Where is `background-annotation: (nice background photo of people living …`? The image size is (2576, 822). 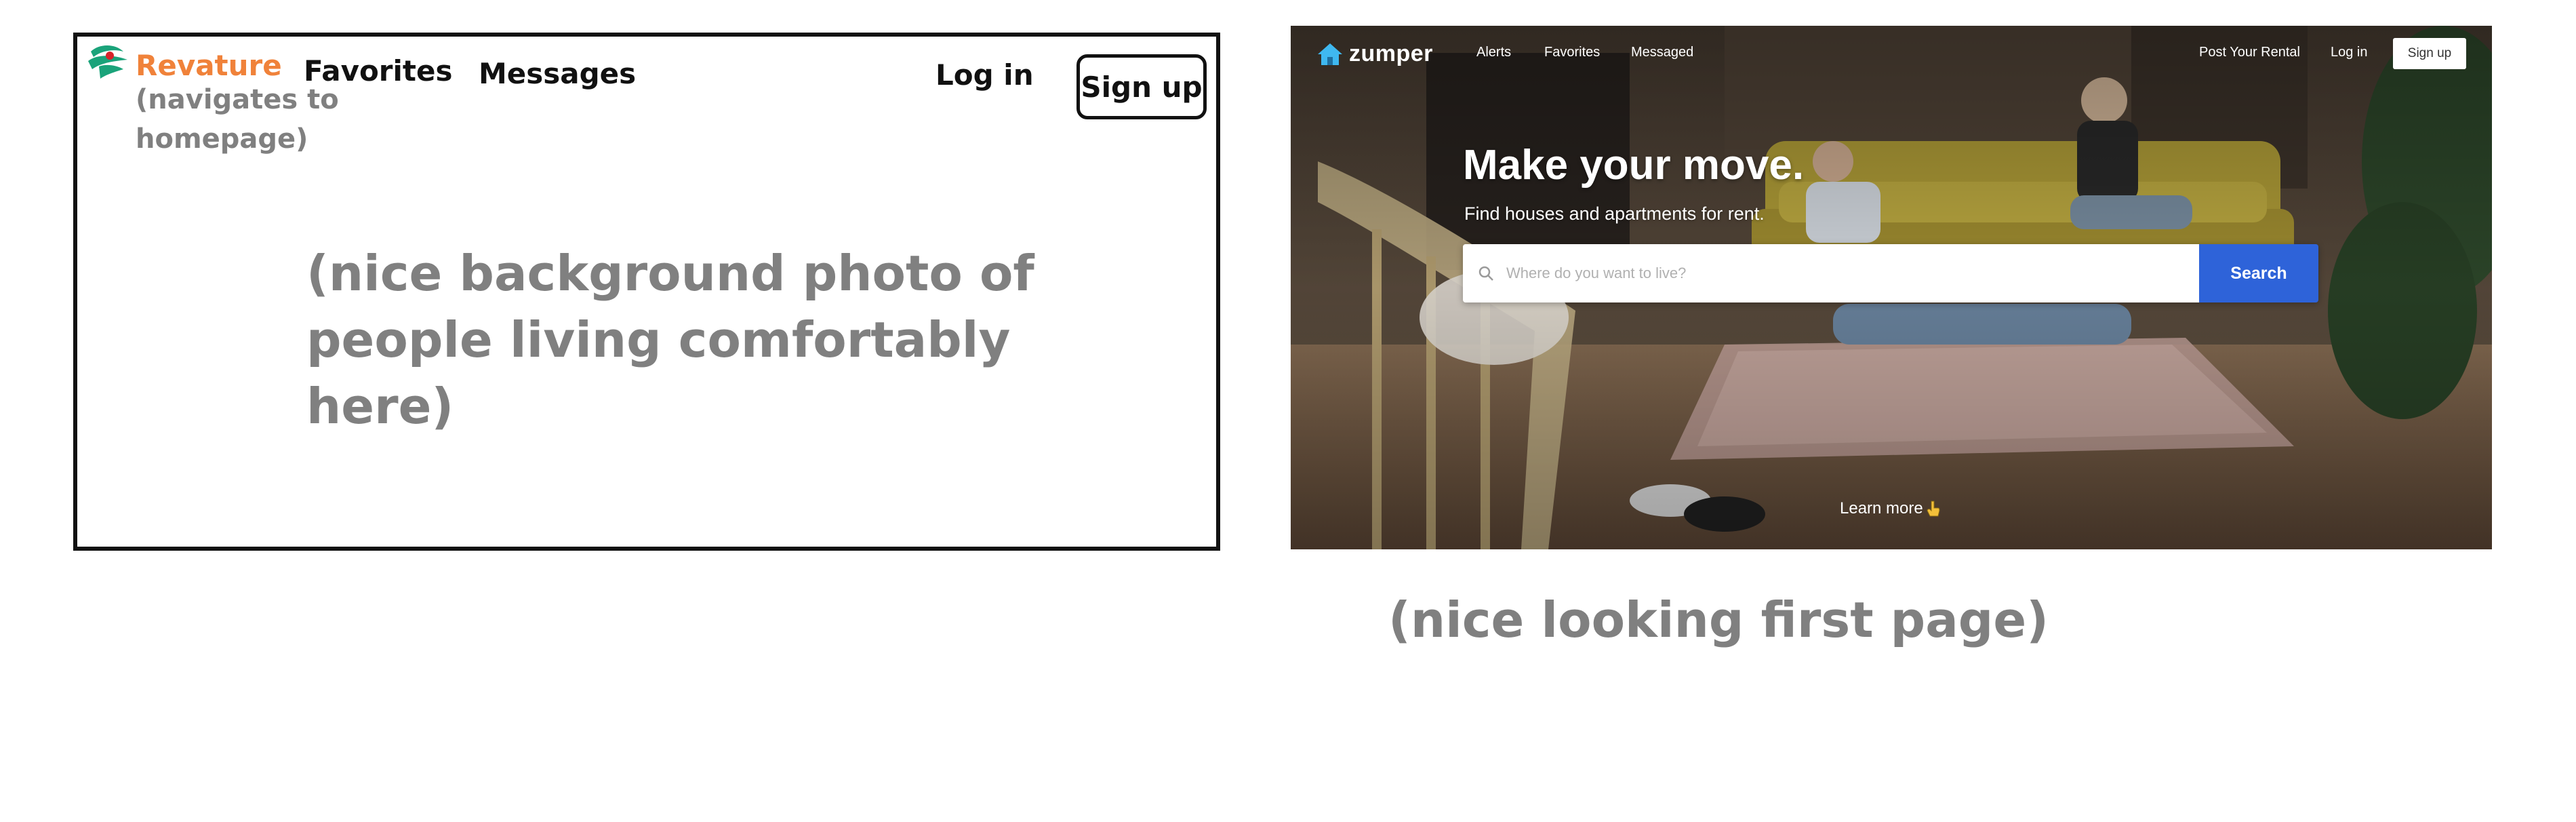
background-annotation: (nice background photo of people living … is located at coordinates (670, 340).